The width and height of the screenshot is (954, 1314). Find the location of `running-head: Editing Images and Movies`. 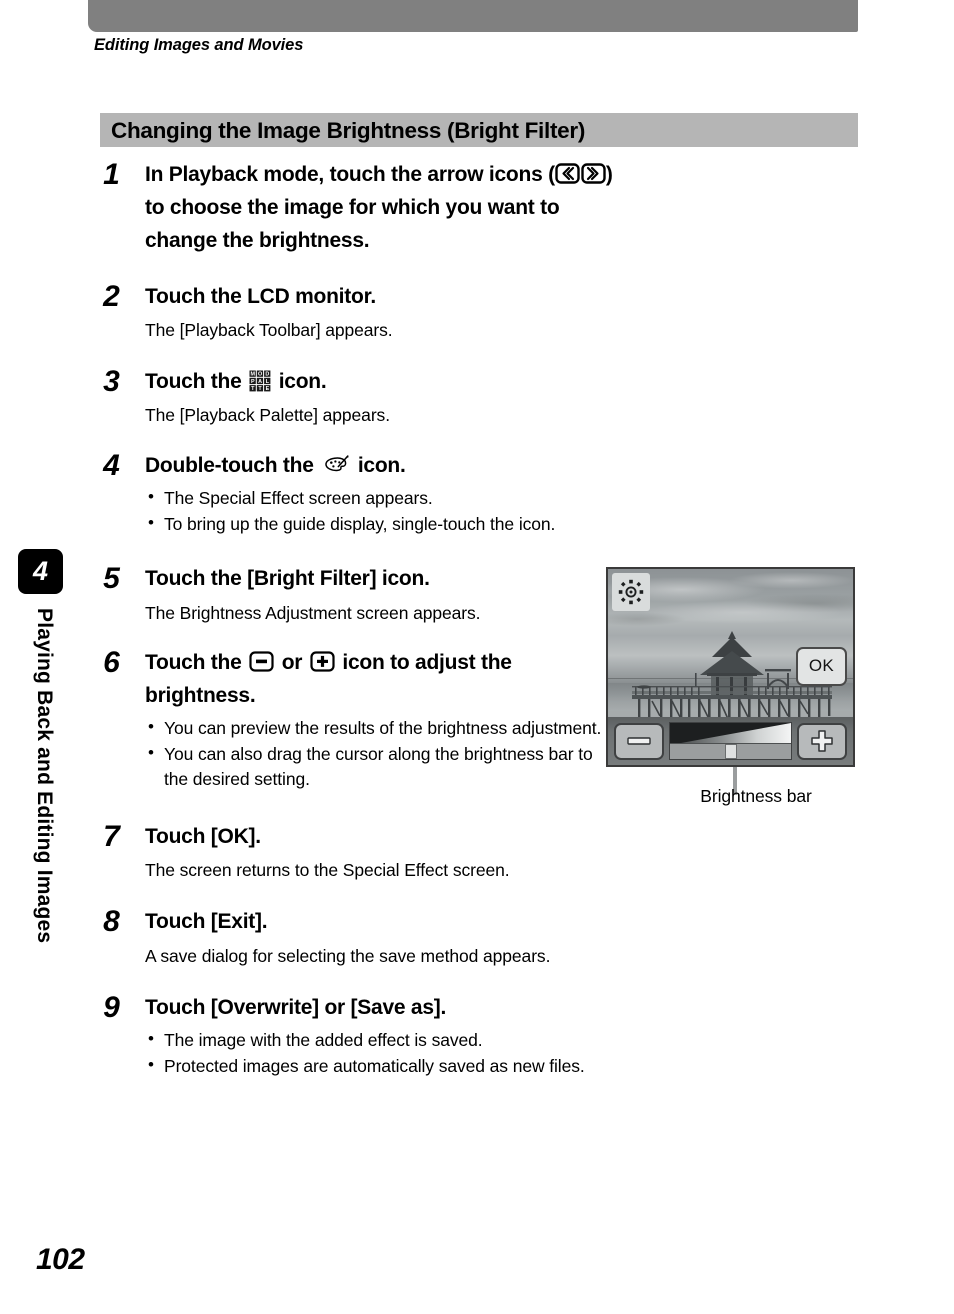

running-head: Editing Images and Movies is located at coordinates (199, 45).